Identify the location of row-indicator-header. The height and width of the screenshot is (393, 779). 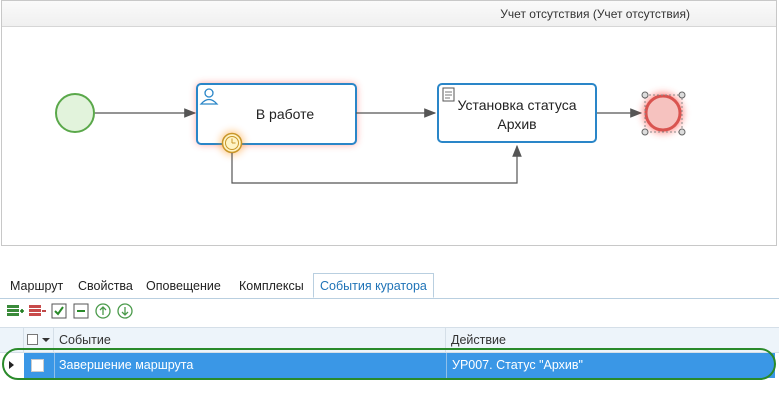
(12, 340).